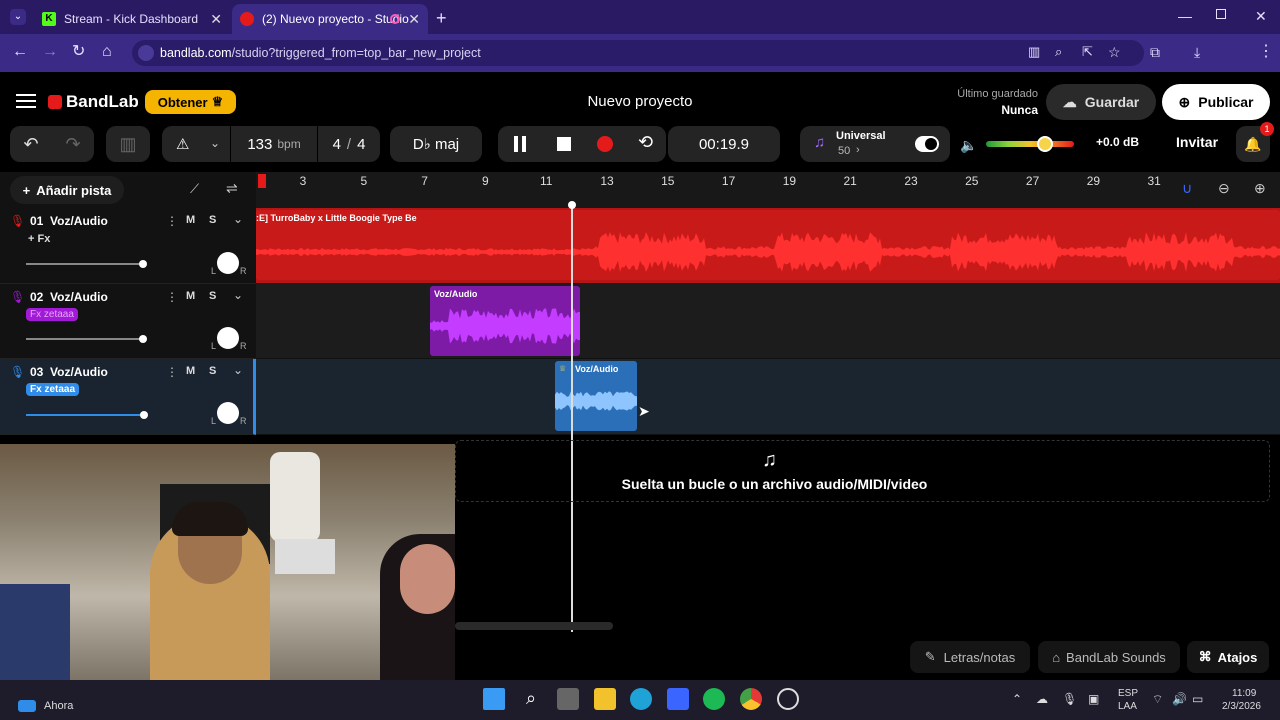 This screenshot has width=1280, height=720. I want to click on lyrics-notes-button: ✎ Letras/notas, so click(970, 657).